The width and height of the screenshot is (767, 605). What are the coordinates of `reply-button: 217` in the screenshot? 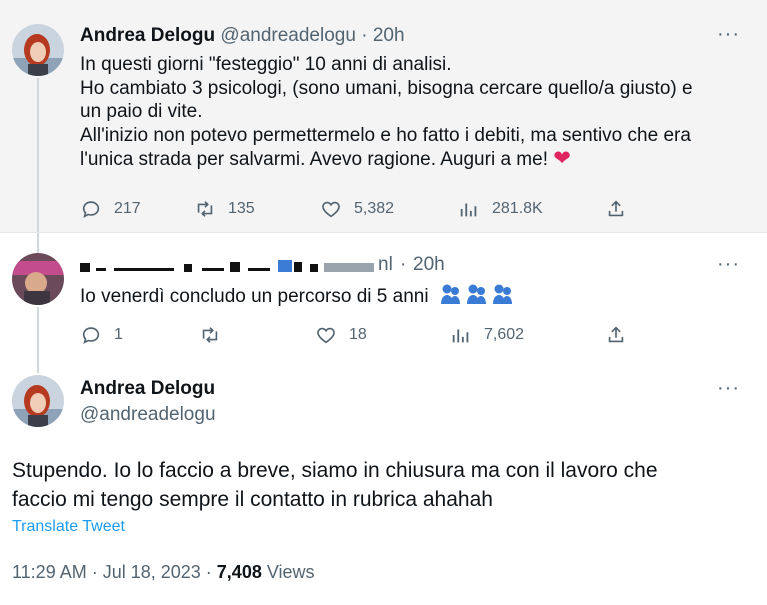 It's located at (110, 209).